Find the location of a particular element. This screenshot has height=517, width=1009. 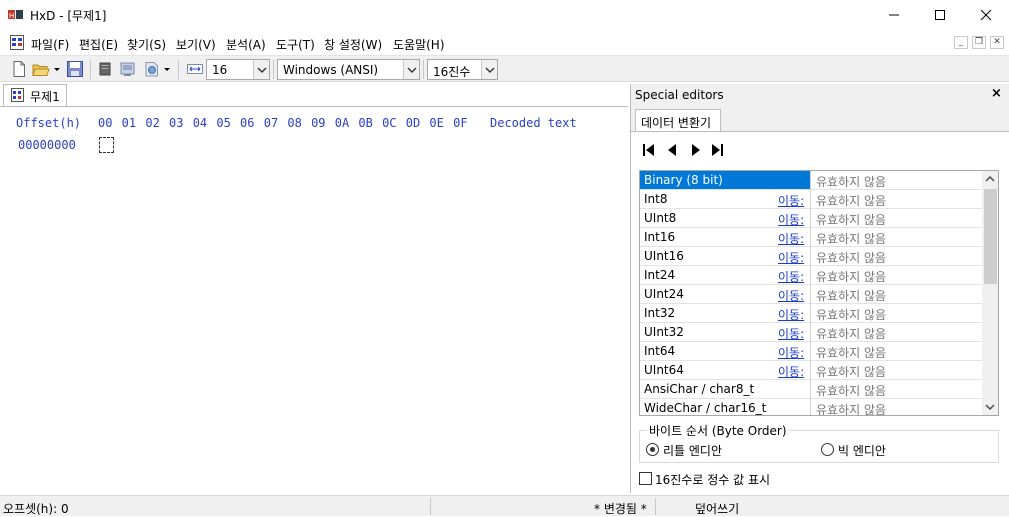

tab-data-inspector: 데이터 변환기 is located at coordinates (678, 120).